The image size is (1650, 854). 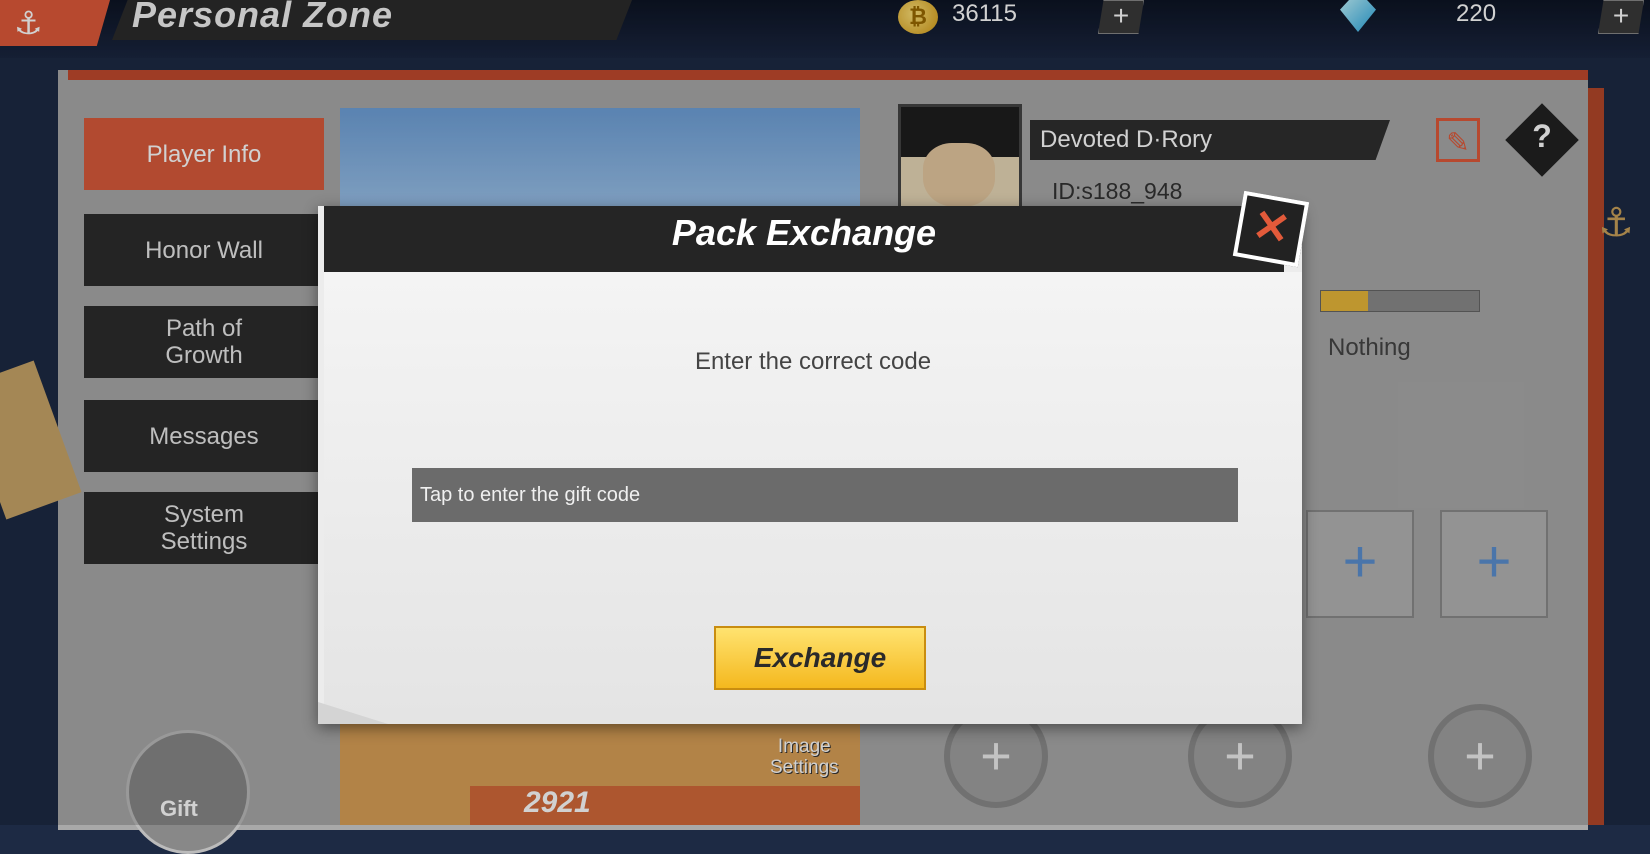 What do you see at coordinates (804, 232) in the screenshot?
I see `dialog-title: Pack Exchange` at bounding box center [804, 232].